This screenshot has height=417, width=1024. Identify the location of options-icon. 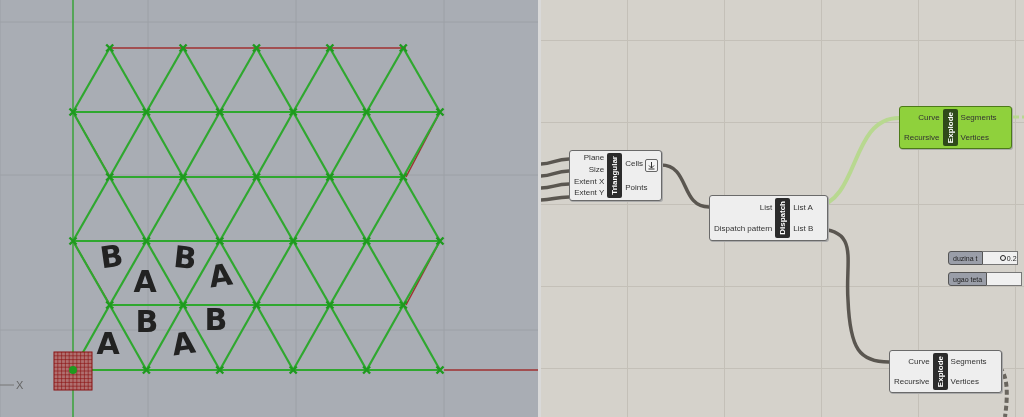
(652, 165).